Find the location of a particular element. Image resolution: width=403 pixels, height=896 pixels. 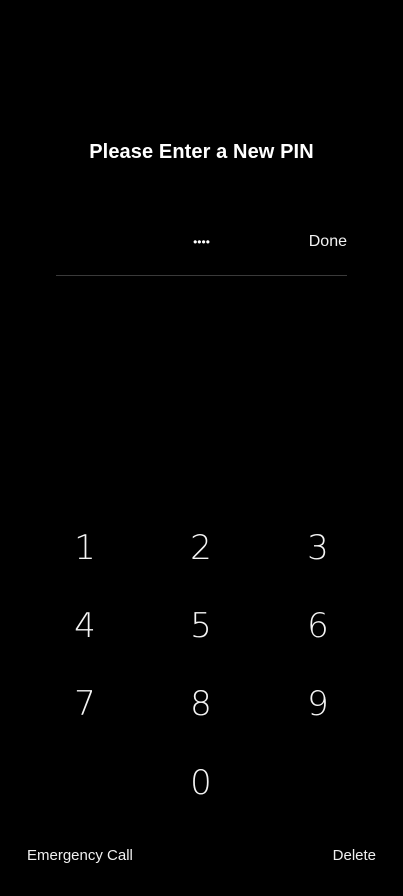

pin-entry-row: •••• Done is located at coordinates (201, 245).